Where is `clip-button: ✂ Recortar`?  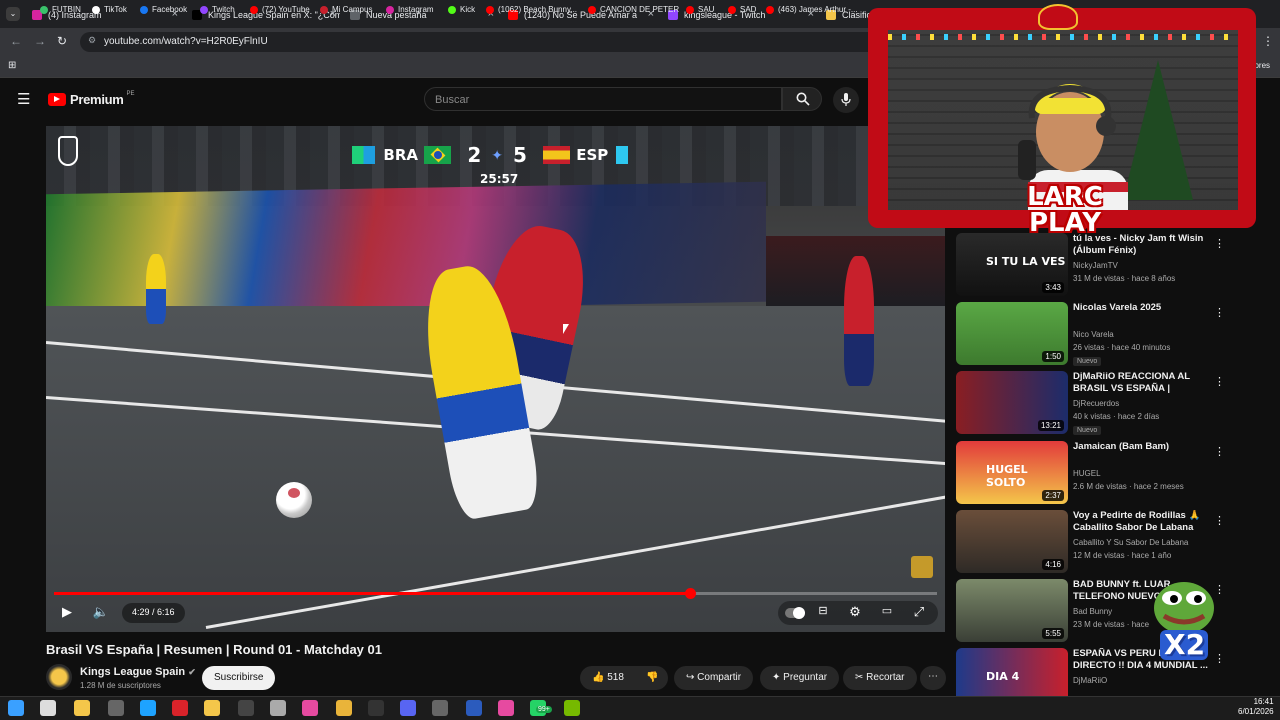 clip-button: ✂ Recortar is located at coordinates (880, 678).